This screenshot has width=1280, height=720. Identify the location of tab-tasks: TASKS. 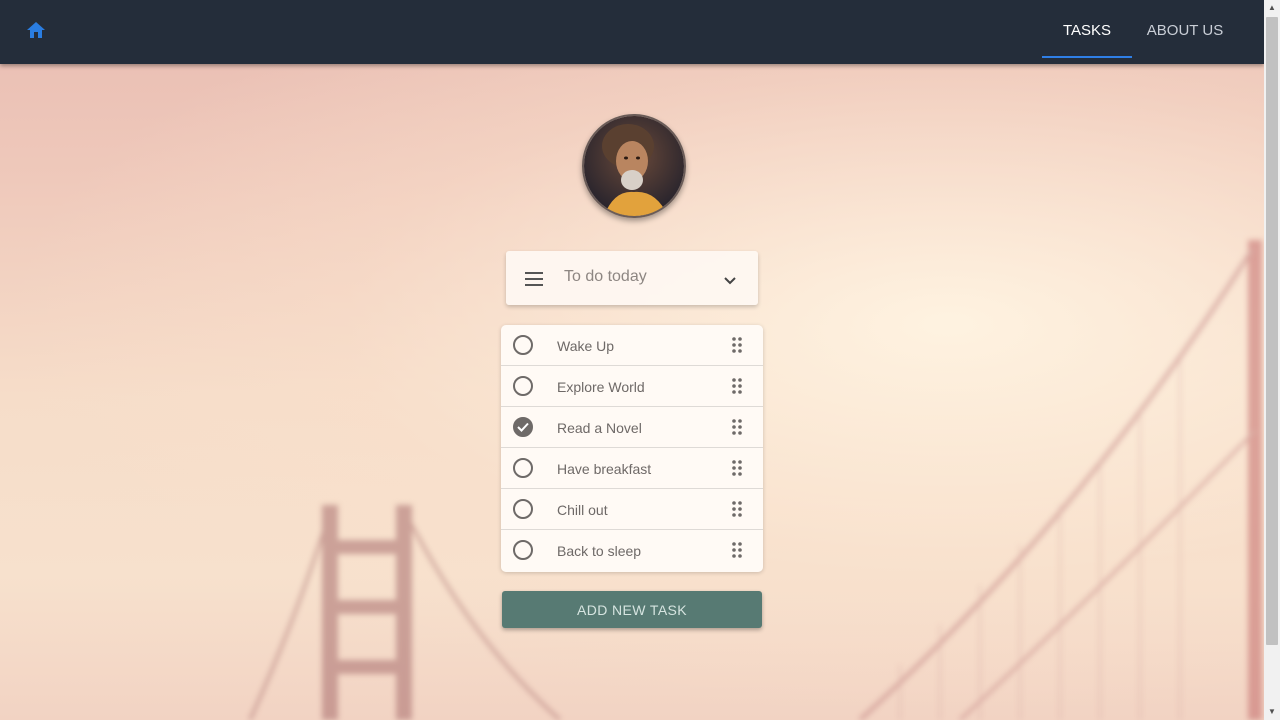
(1087, 29).